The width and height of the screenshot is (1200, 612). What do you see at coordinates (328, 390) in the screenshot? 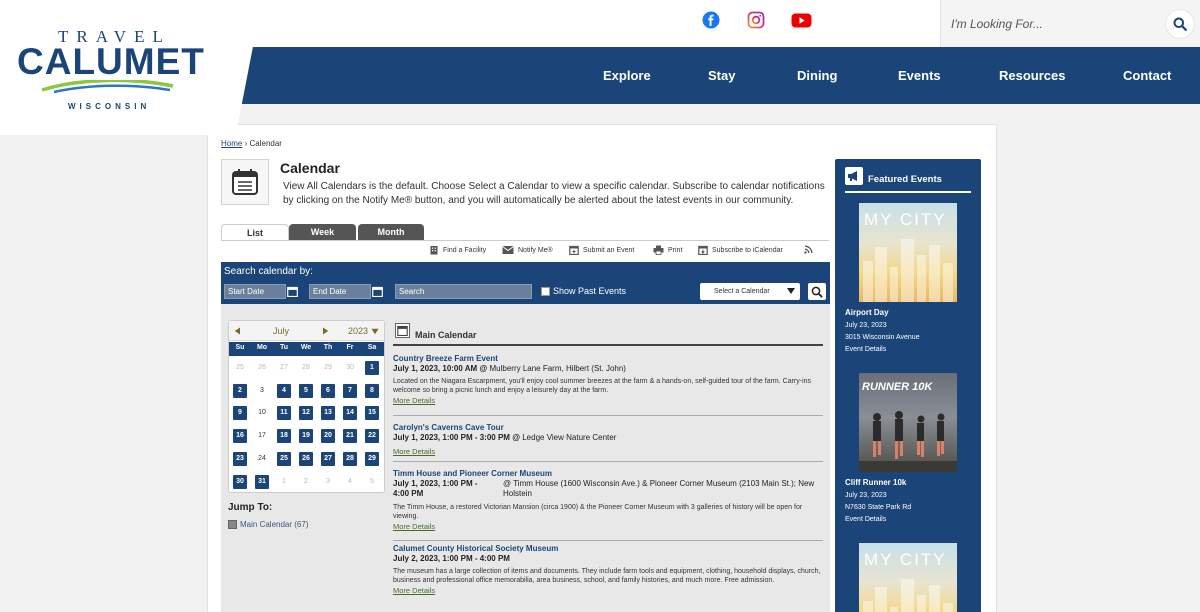
I see `calendar-day: 6` at bounding box center [328, 390].